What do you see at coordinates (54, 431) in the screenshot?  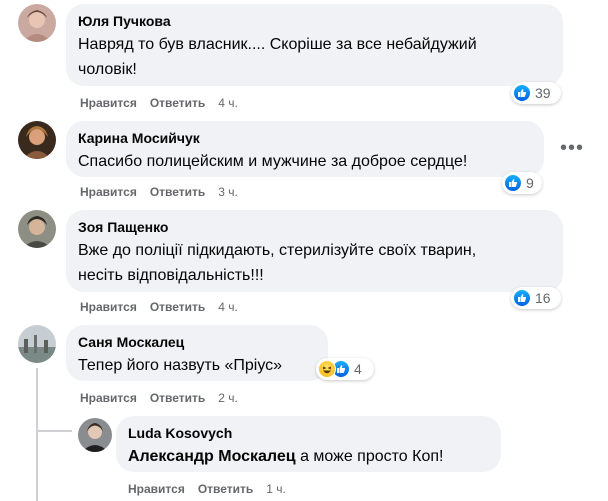 I see `thread-connector` at bounding box center [54, 431].